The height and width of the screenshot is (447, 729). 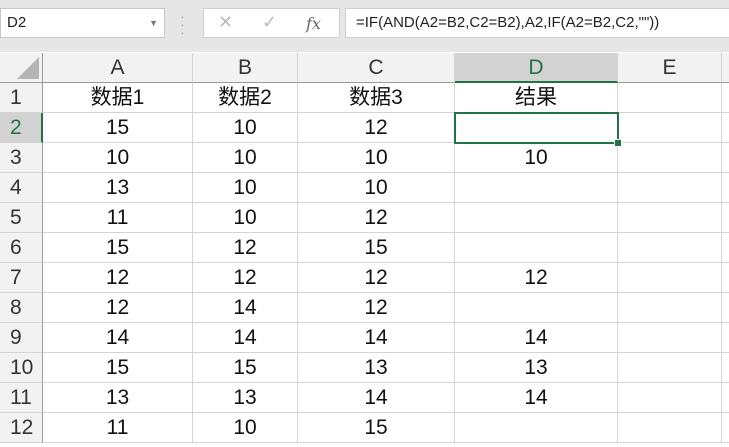 I want to click on row-header-7: 7, so click(x=21, y=278).